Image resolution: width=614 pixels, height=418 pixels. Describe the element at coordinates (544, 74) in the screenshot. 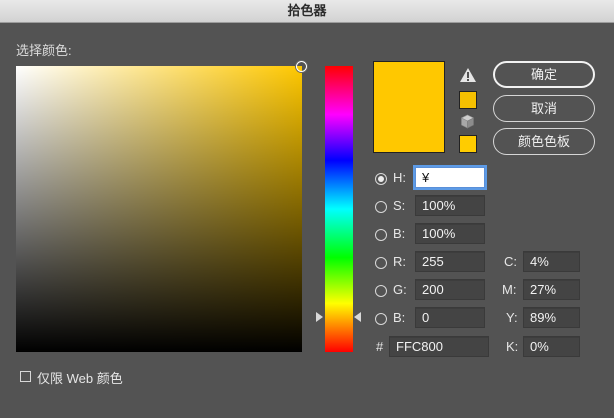

I see `ok-button: 确定` at that location.